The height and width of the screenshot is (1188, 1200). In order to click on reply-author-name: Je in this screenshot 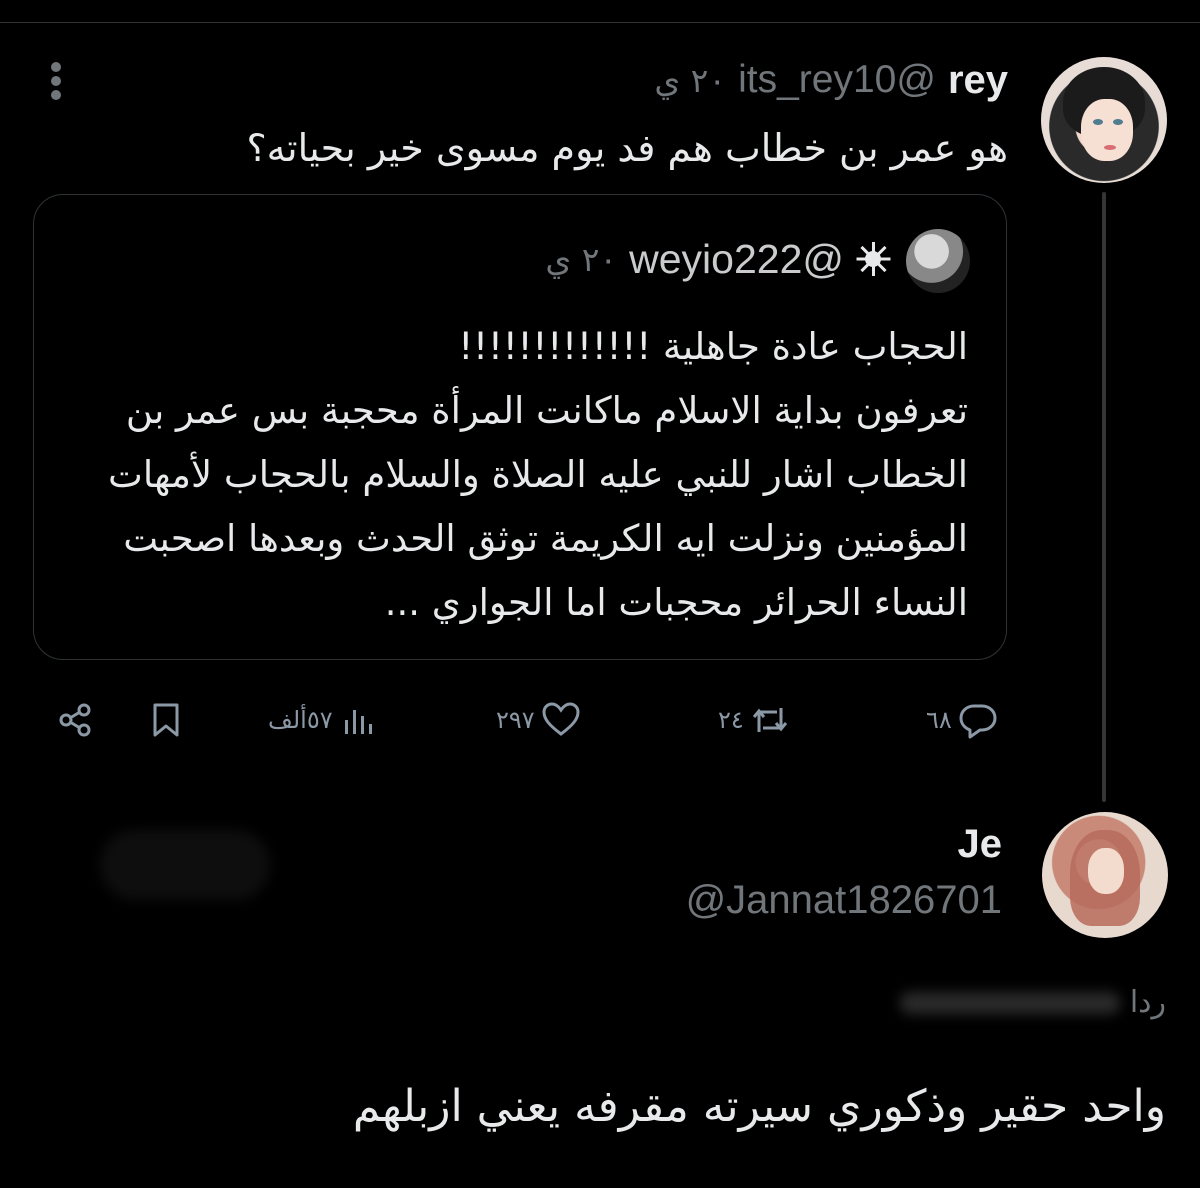, I will do `click(980, 844)`.